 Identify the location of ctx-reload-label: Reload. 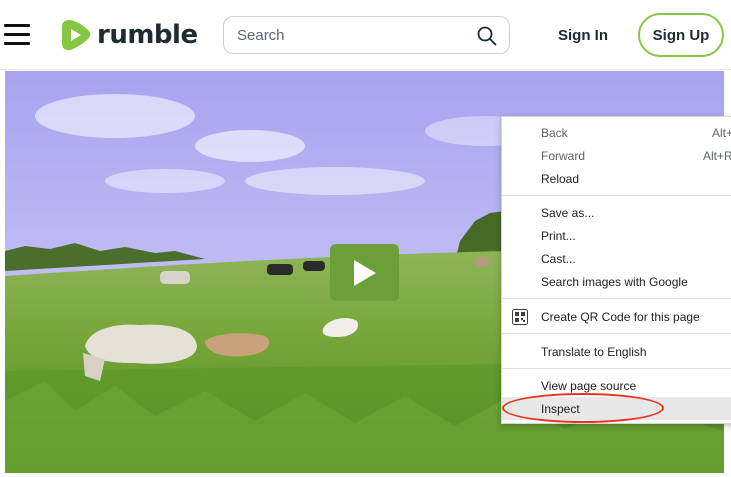
(560, 178).